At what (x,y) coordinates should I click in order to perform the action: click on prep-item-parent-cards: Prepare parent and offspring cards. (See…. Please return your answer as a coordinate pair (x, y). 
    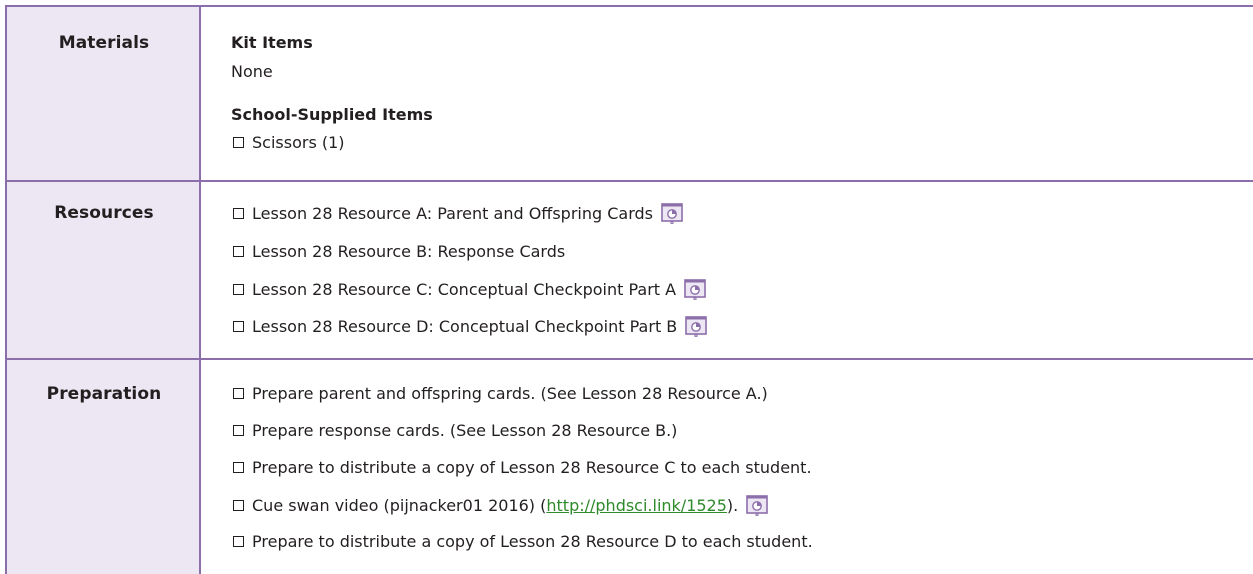
    Looking at the image, I should click on (499, 393).